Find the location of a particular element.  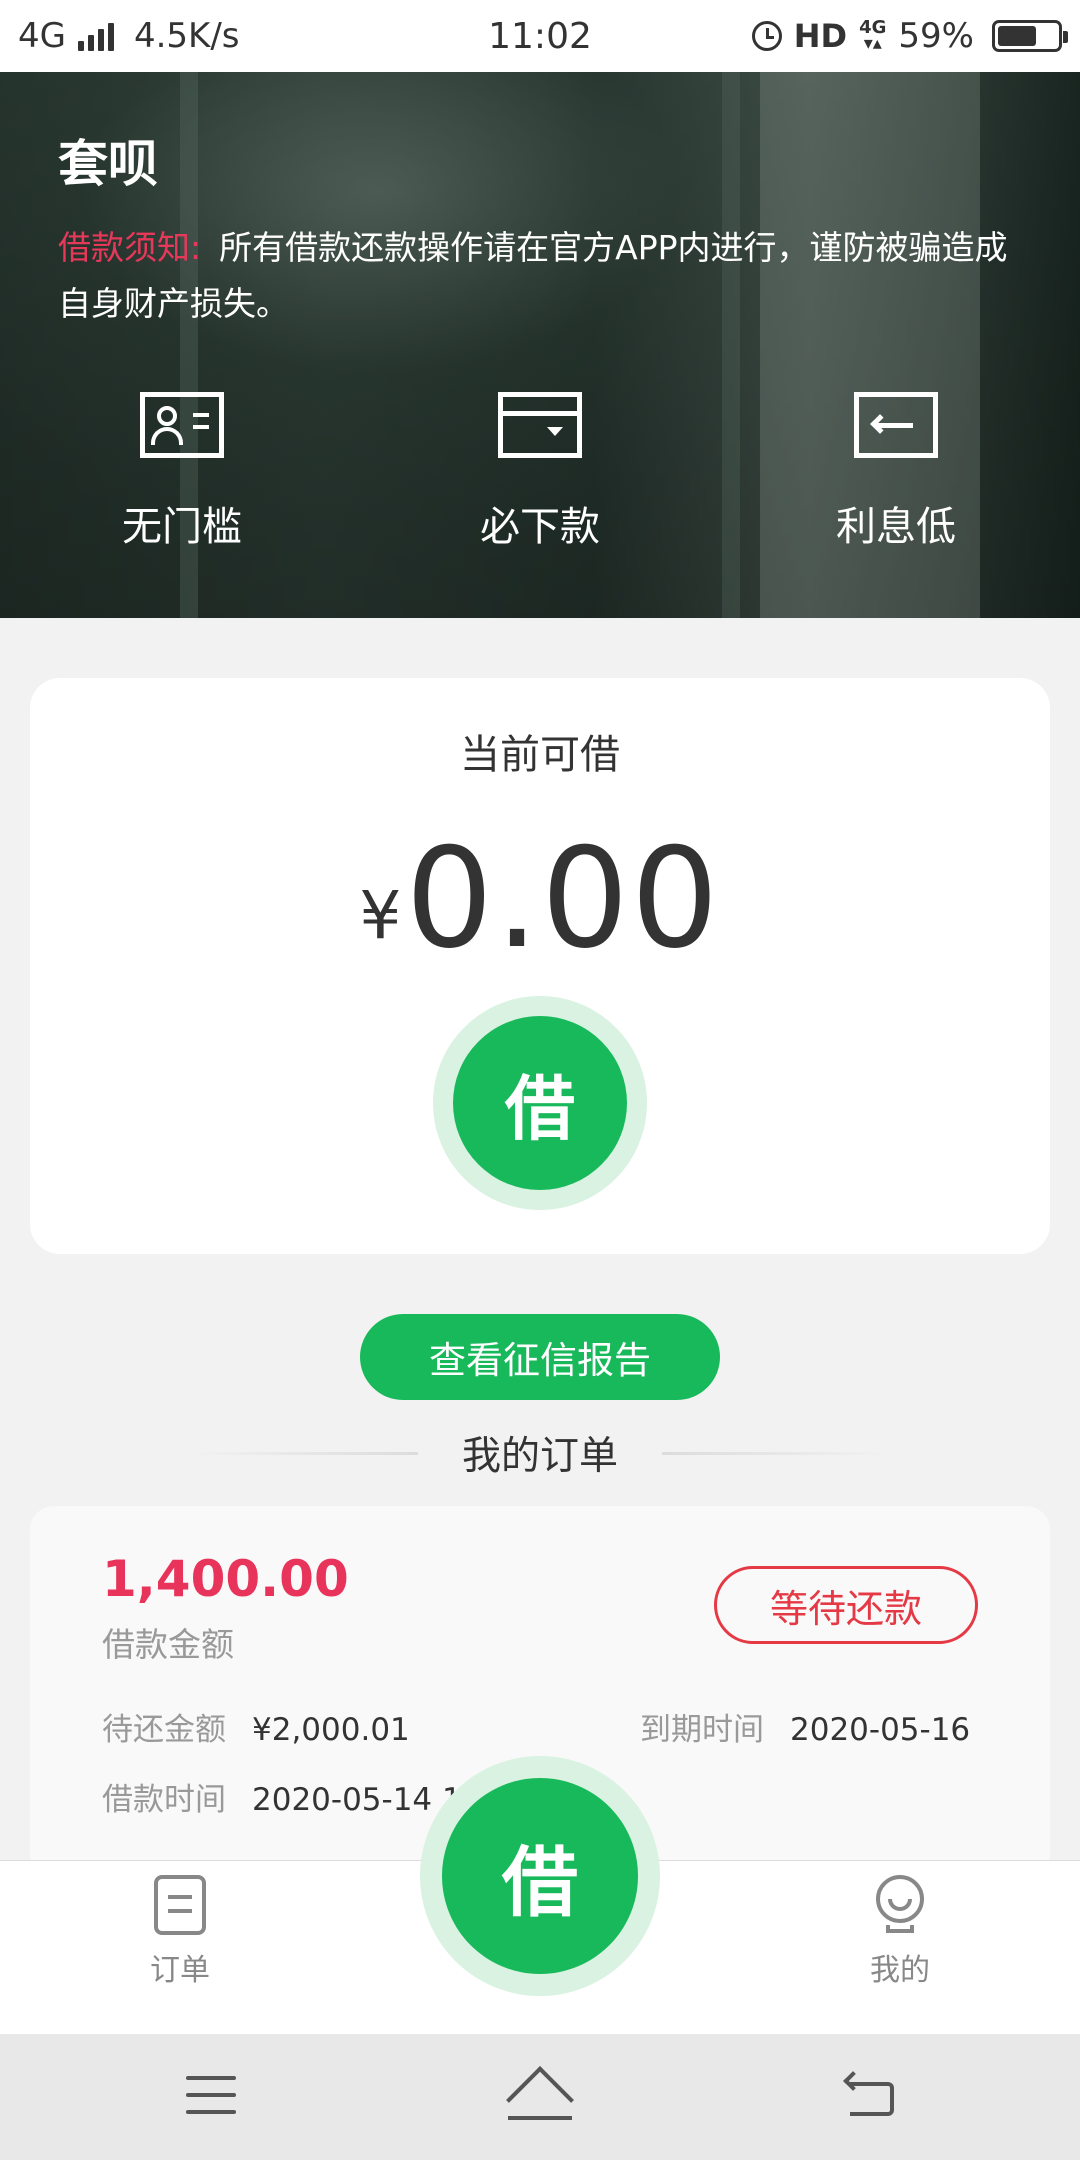

back-icon is located at coordinates (868, 2094).